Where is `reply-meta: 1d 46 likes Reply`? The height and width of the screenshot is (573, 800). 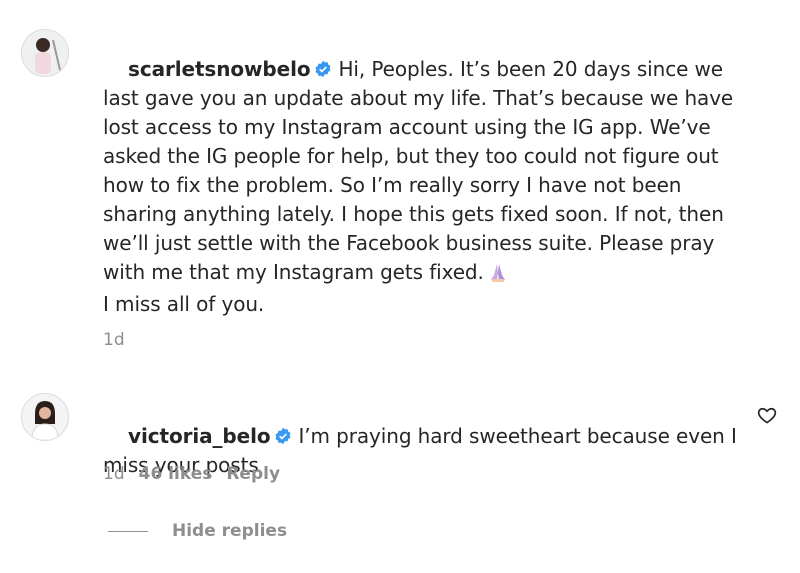
reply-meta: 1d 46 likes Reply is located at coordinates (191, 474).